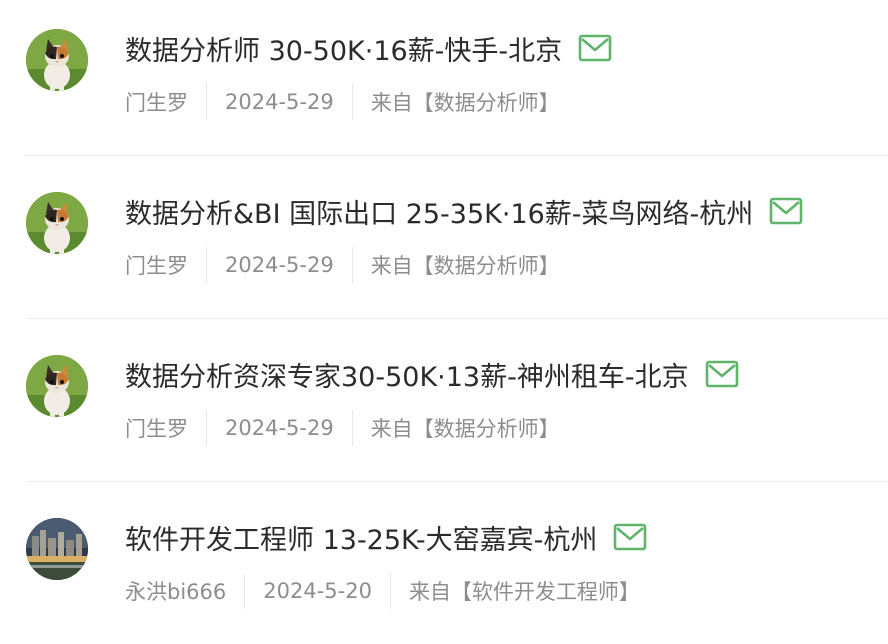 This screenshot has width=888, height=644. I want to click on author-name: 永洪bi666, so click(175, 591).